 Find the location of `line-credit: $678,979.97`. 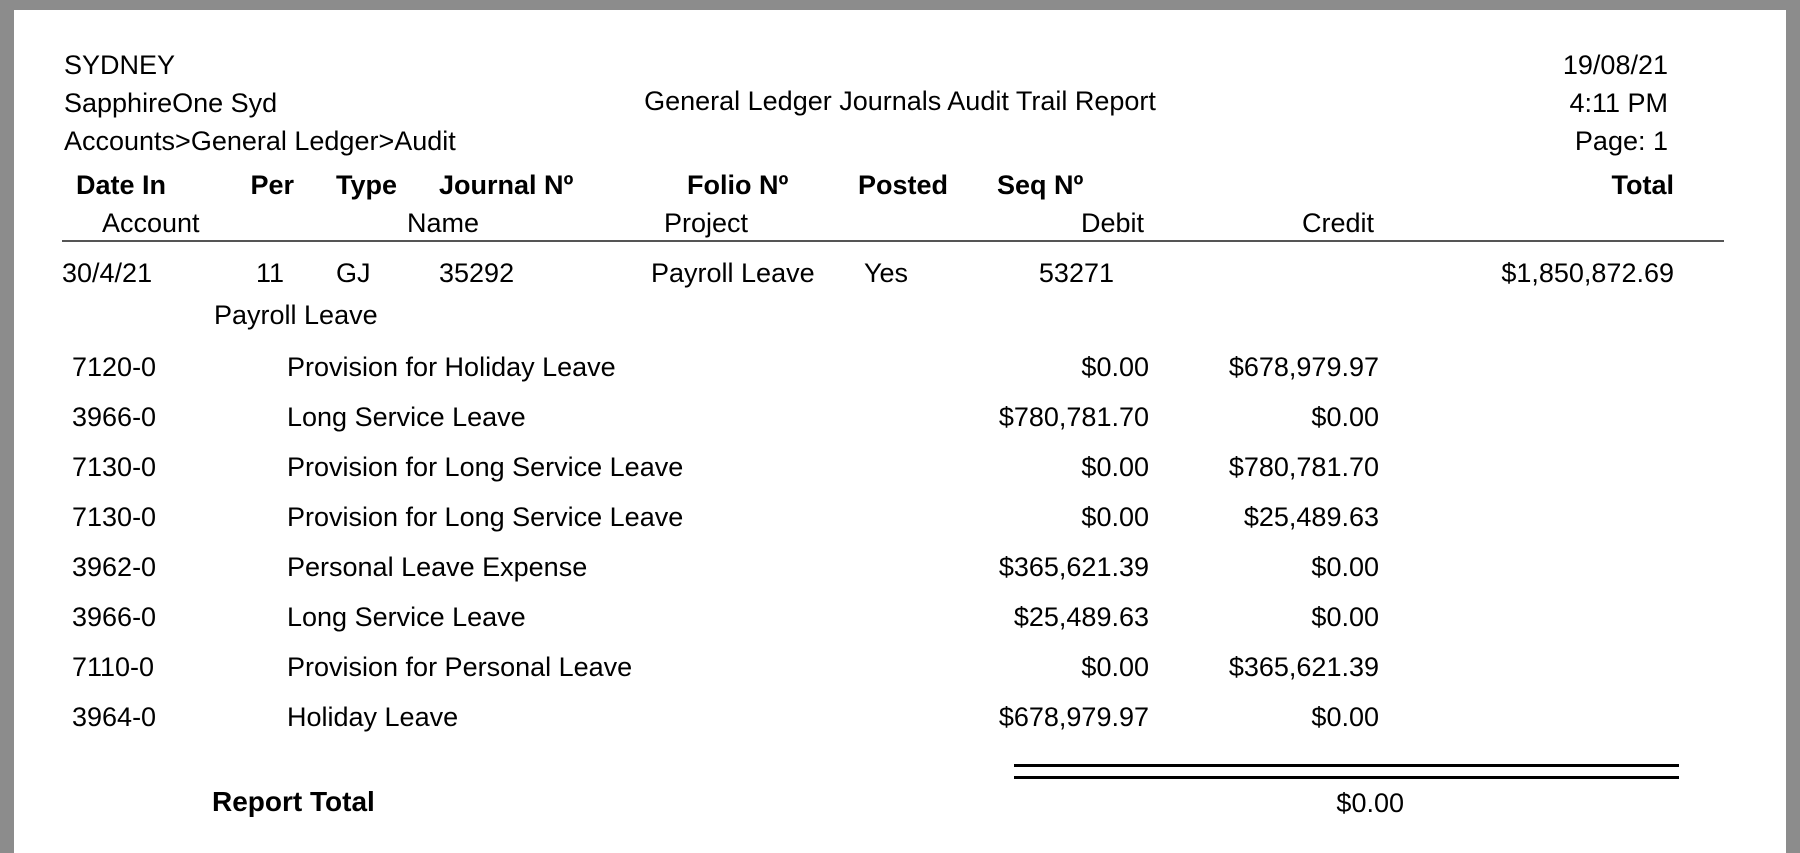

line-credit: $678,979.97 is located at coordinates (1303, 367).